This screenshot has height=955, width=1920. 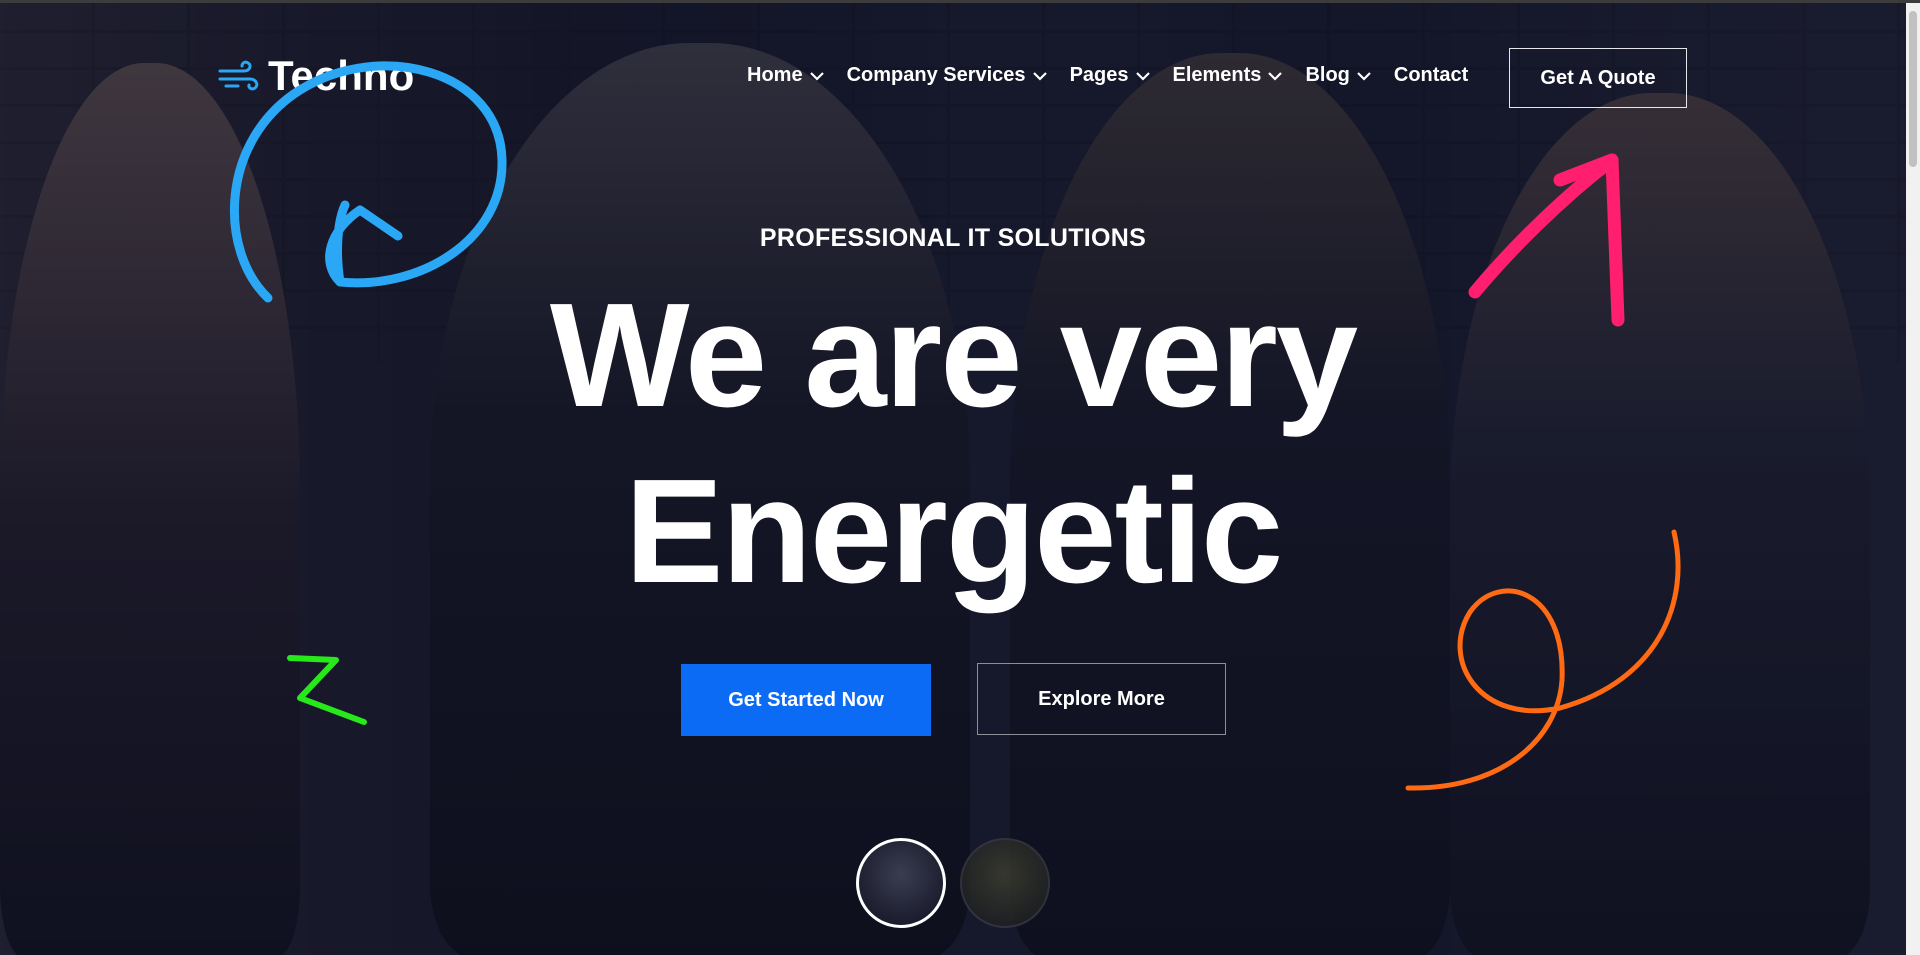 What do you see at coordinates (1099, 75) in the screenshot?
I see `nav-label: Pages` at bounding box center [1099, 75].